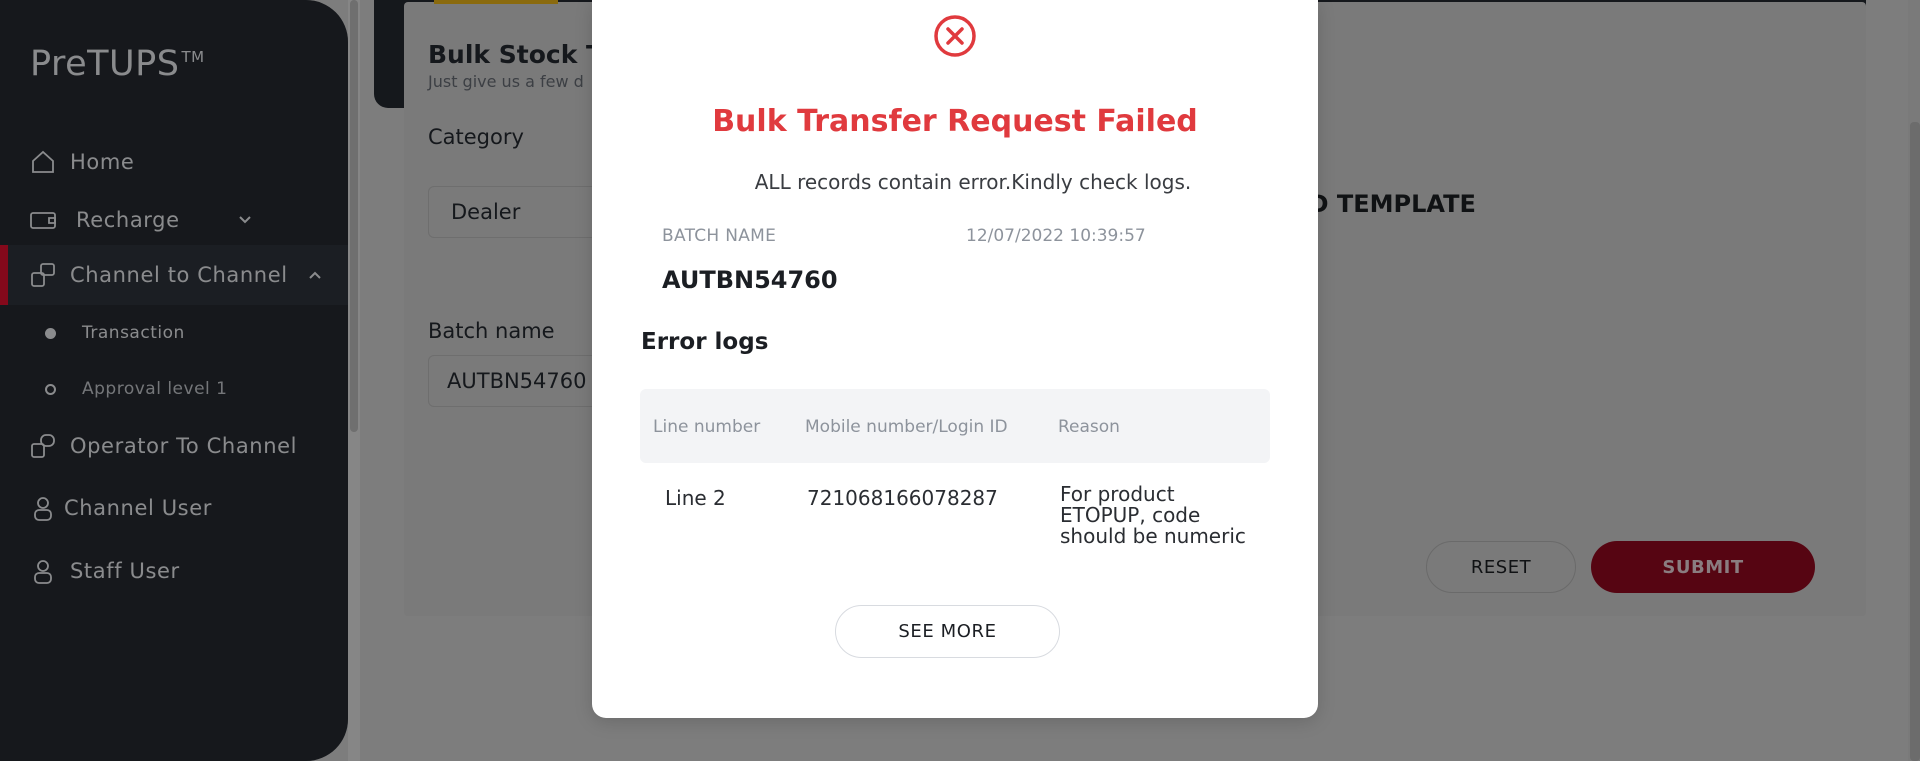 Image resolution: width=1920 pixels, height=761 pixels. I want to click on column-header-reason: Reason, so click(1089, 427).